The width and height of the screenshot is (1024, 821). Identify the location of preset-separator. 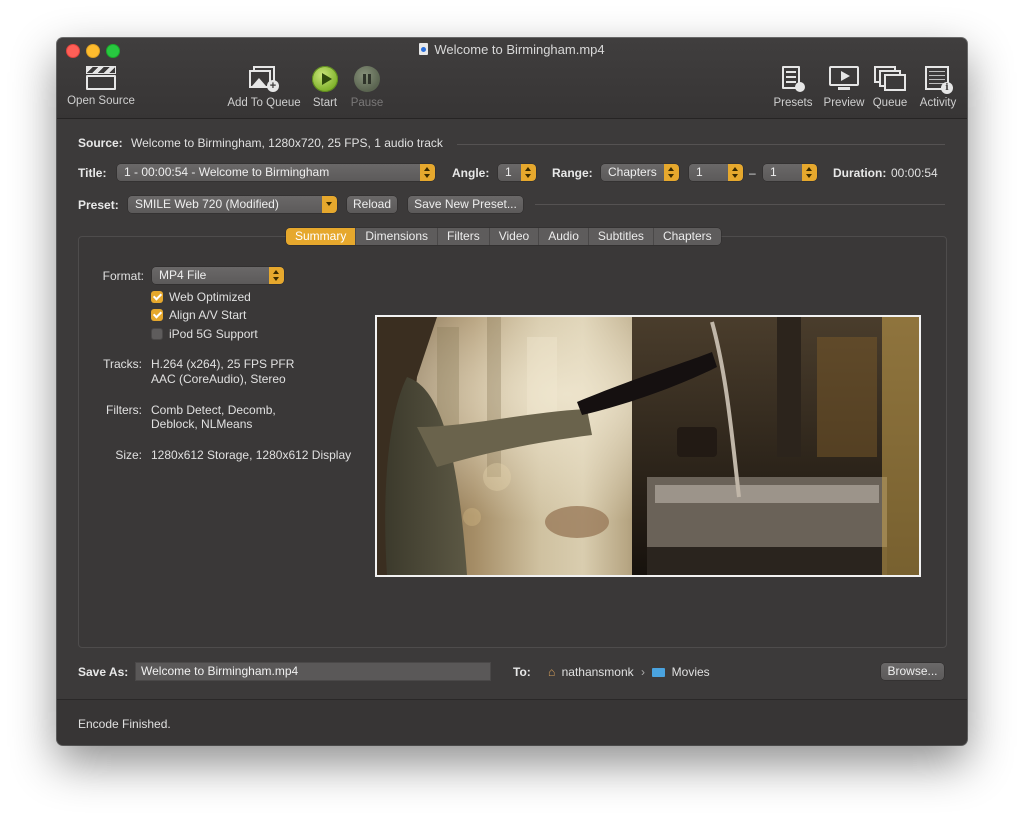
(740, 204).